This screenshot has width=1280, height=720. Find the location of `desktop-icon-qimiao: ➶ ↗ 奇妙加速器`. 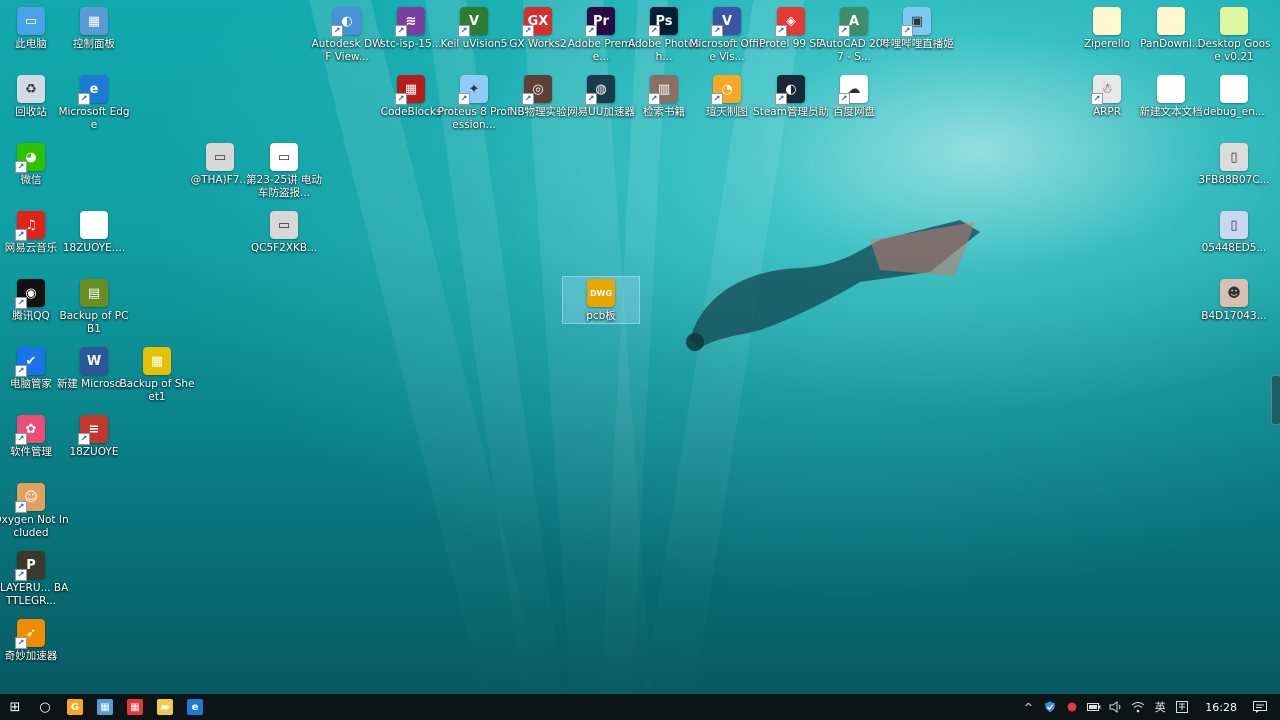

desktop-icon-qimiao: ➶ ↗ 奇妙加速器 is located at coordinates (34, 640).